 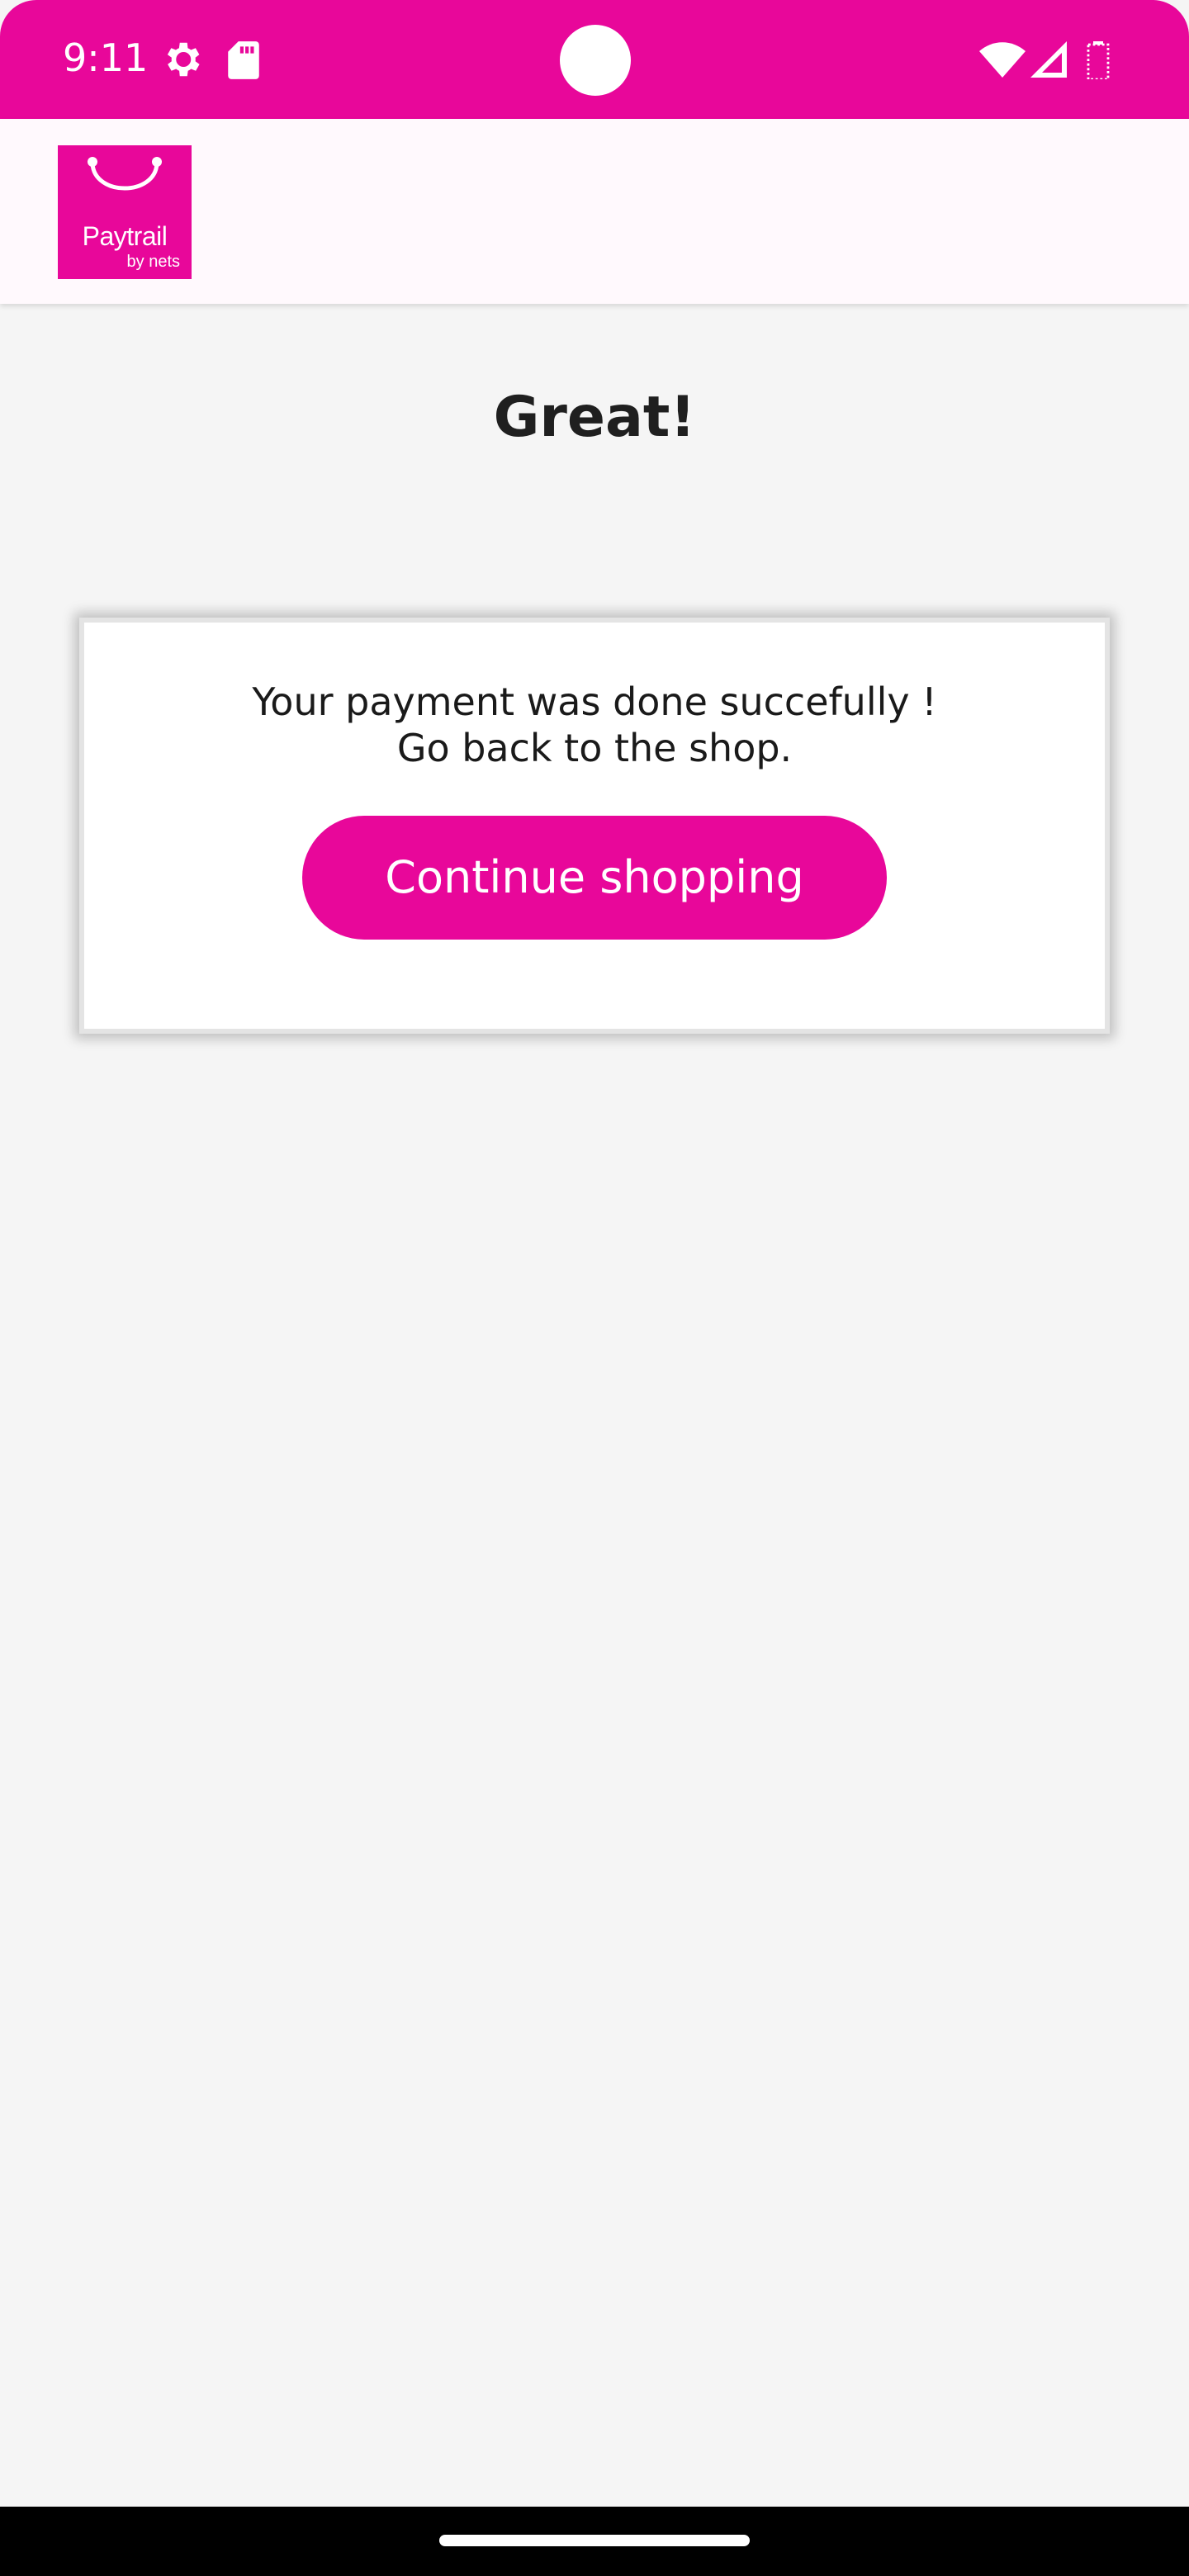 I want to click on navigation-bar, so click(x=594, y=2541).